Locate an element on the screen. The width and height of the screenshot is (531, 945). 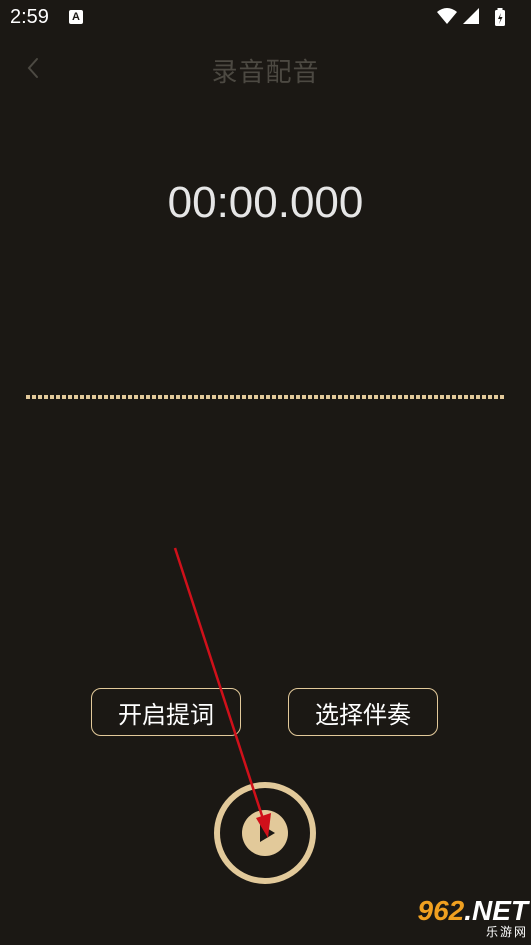
watermark-domain: .NET is located at coordinates (496, 910).